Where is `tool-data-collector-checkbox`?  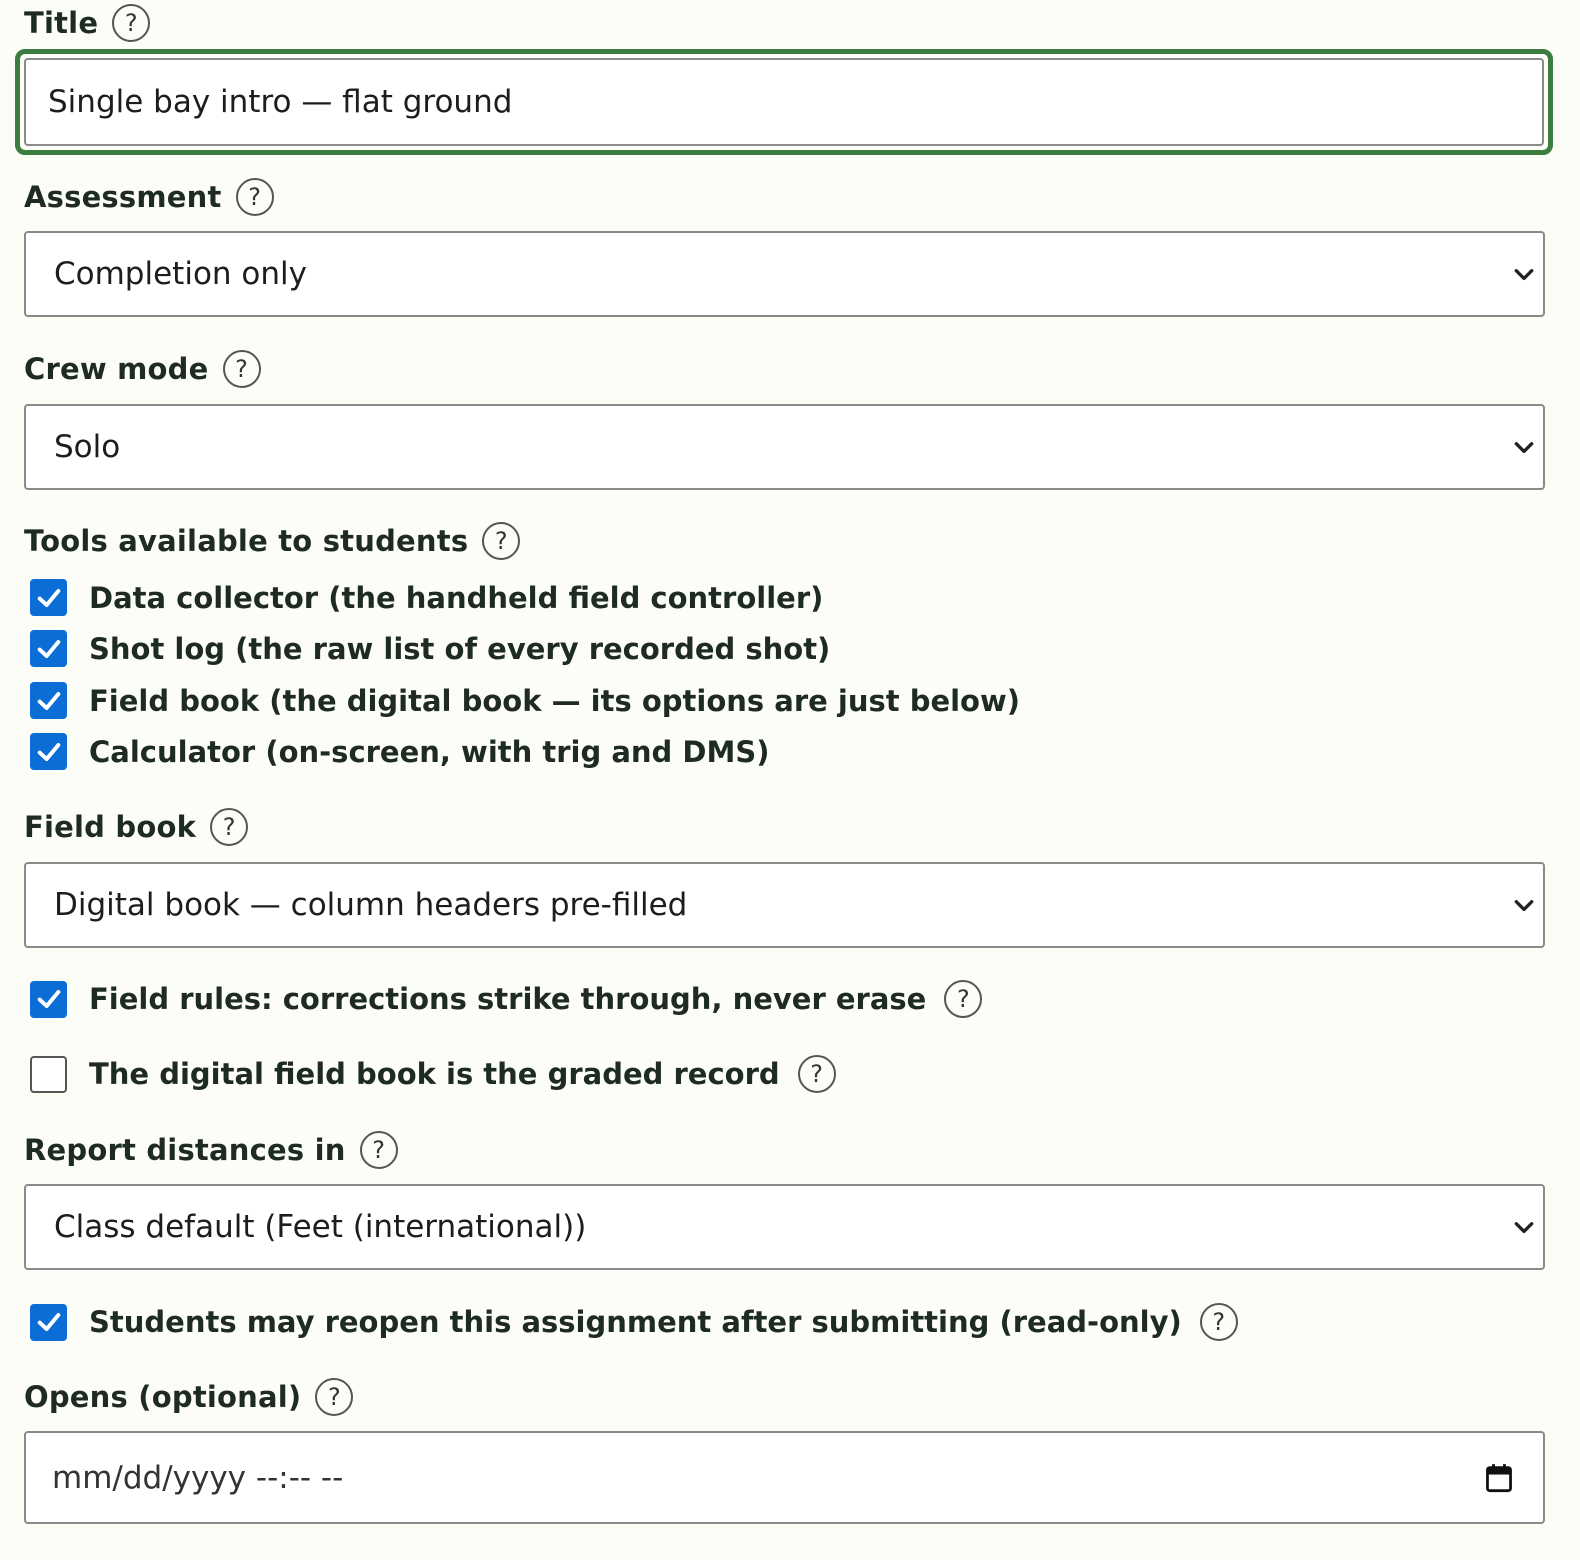 tool-data-collector-checkbox is located at coordinates (48, 597).